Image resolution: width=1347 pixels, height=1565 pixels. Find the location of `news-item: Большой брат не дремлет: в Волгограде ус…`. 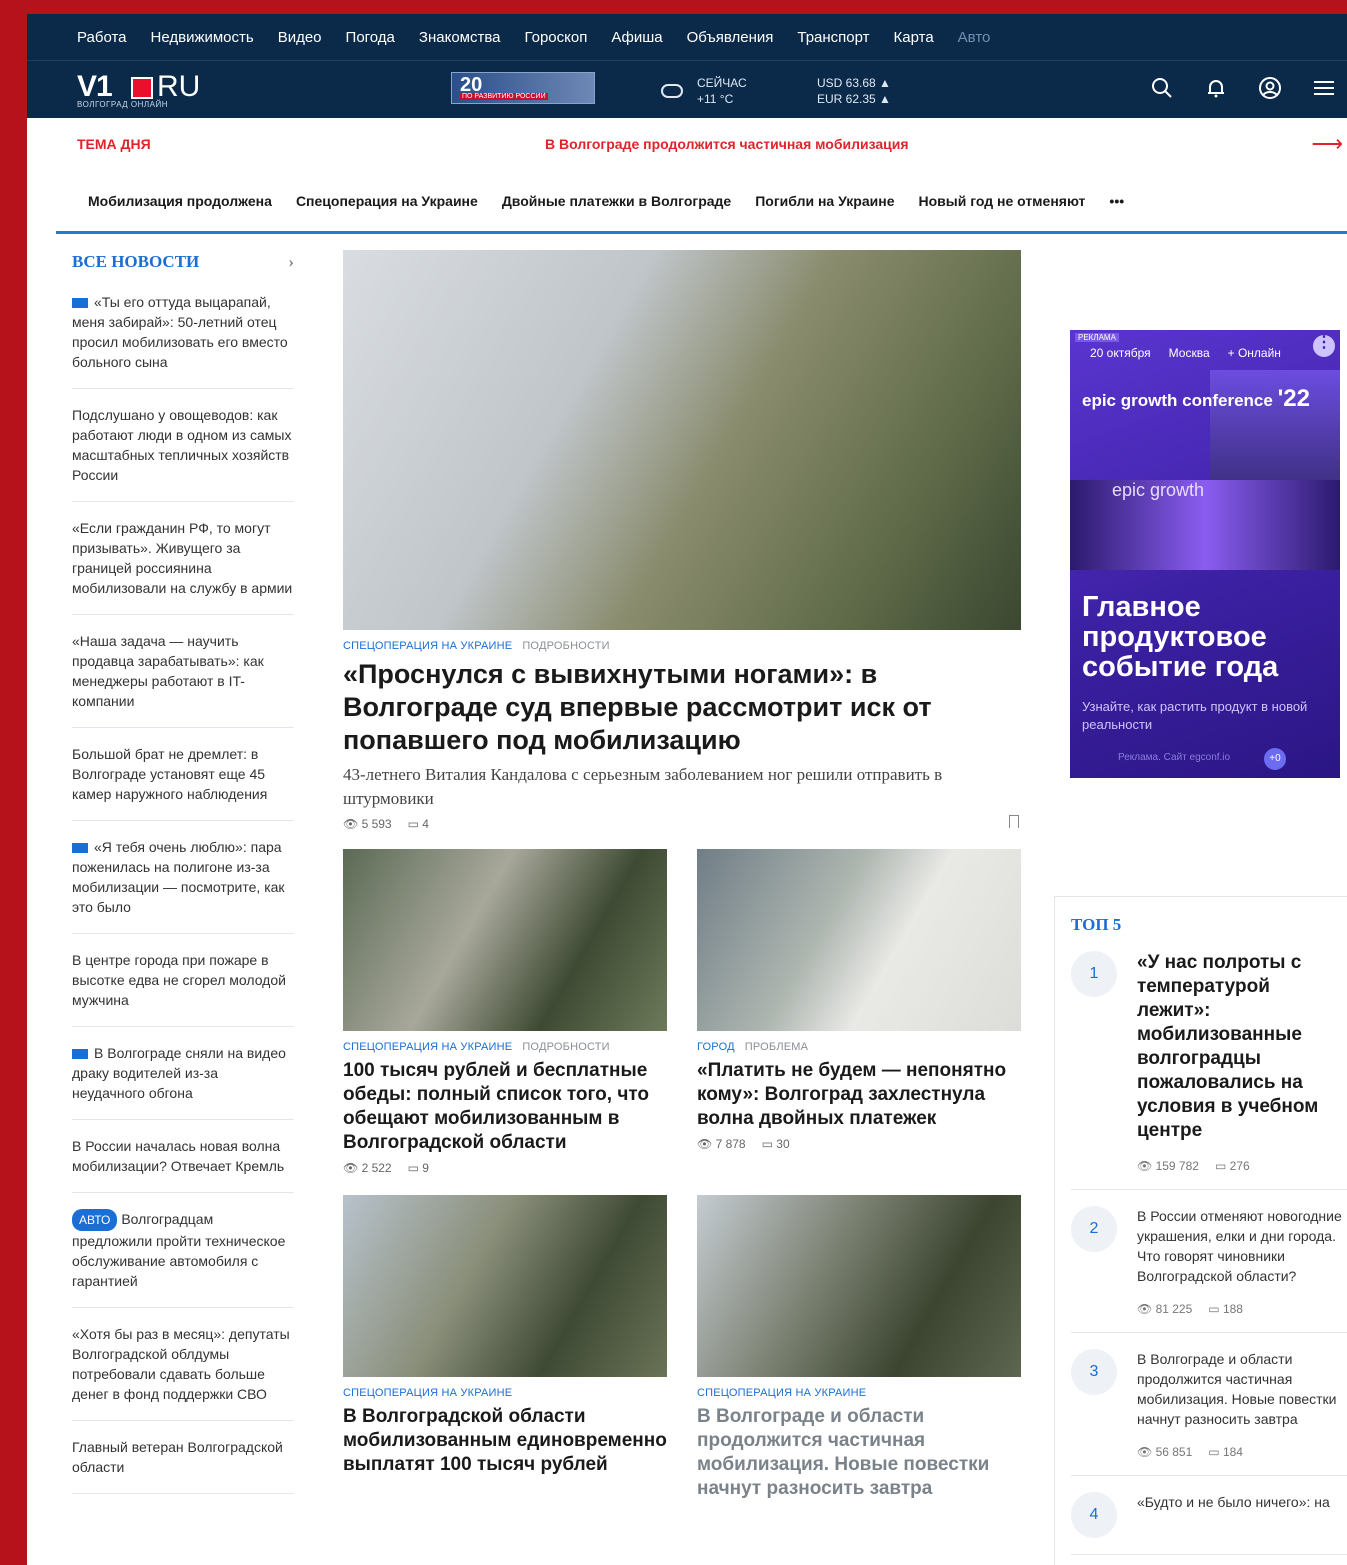

news-item: Большой брат не дремлет: в Волгограде ус… is located at coordinates (183, 774).